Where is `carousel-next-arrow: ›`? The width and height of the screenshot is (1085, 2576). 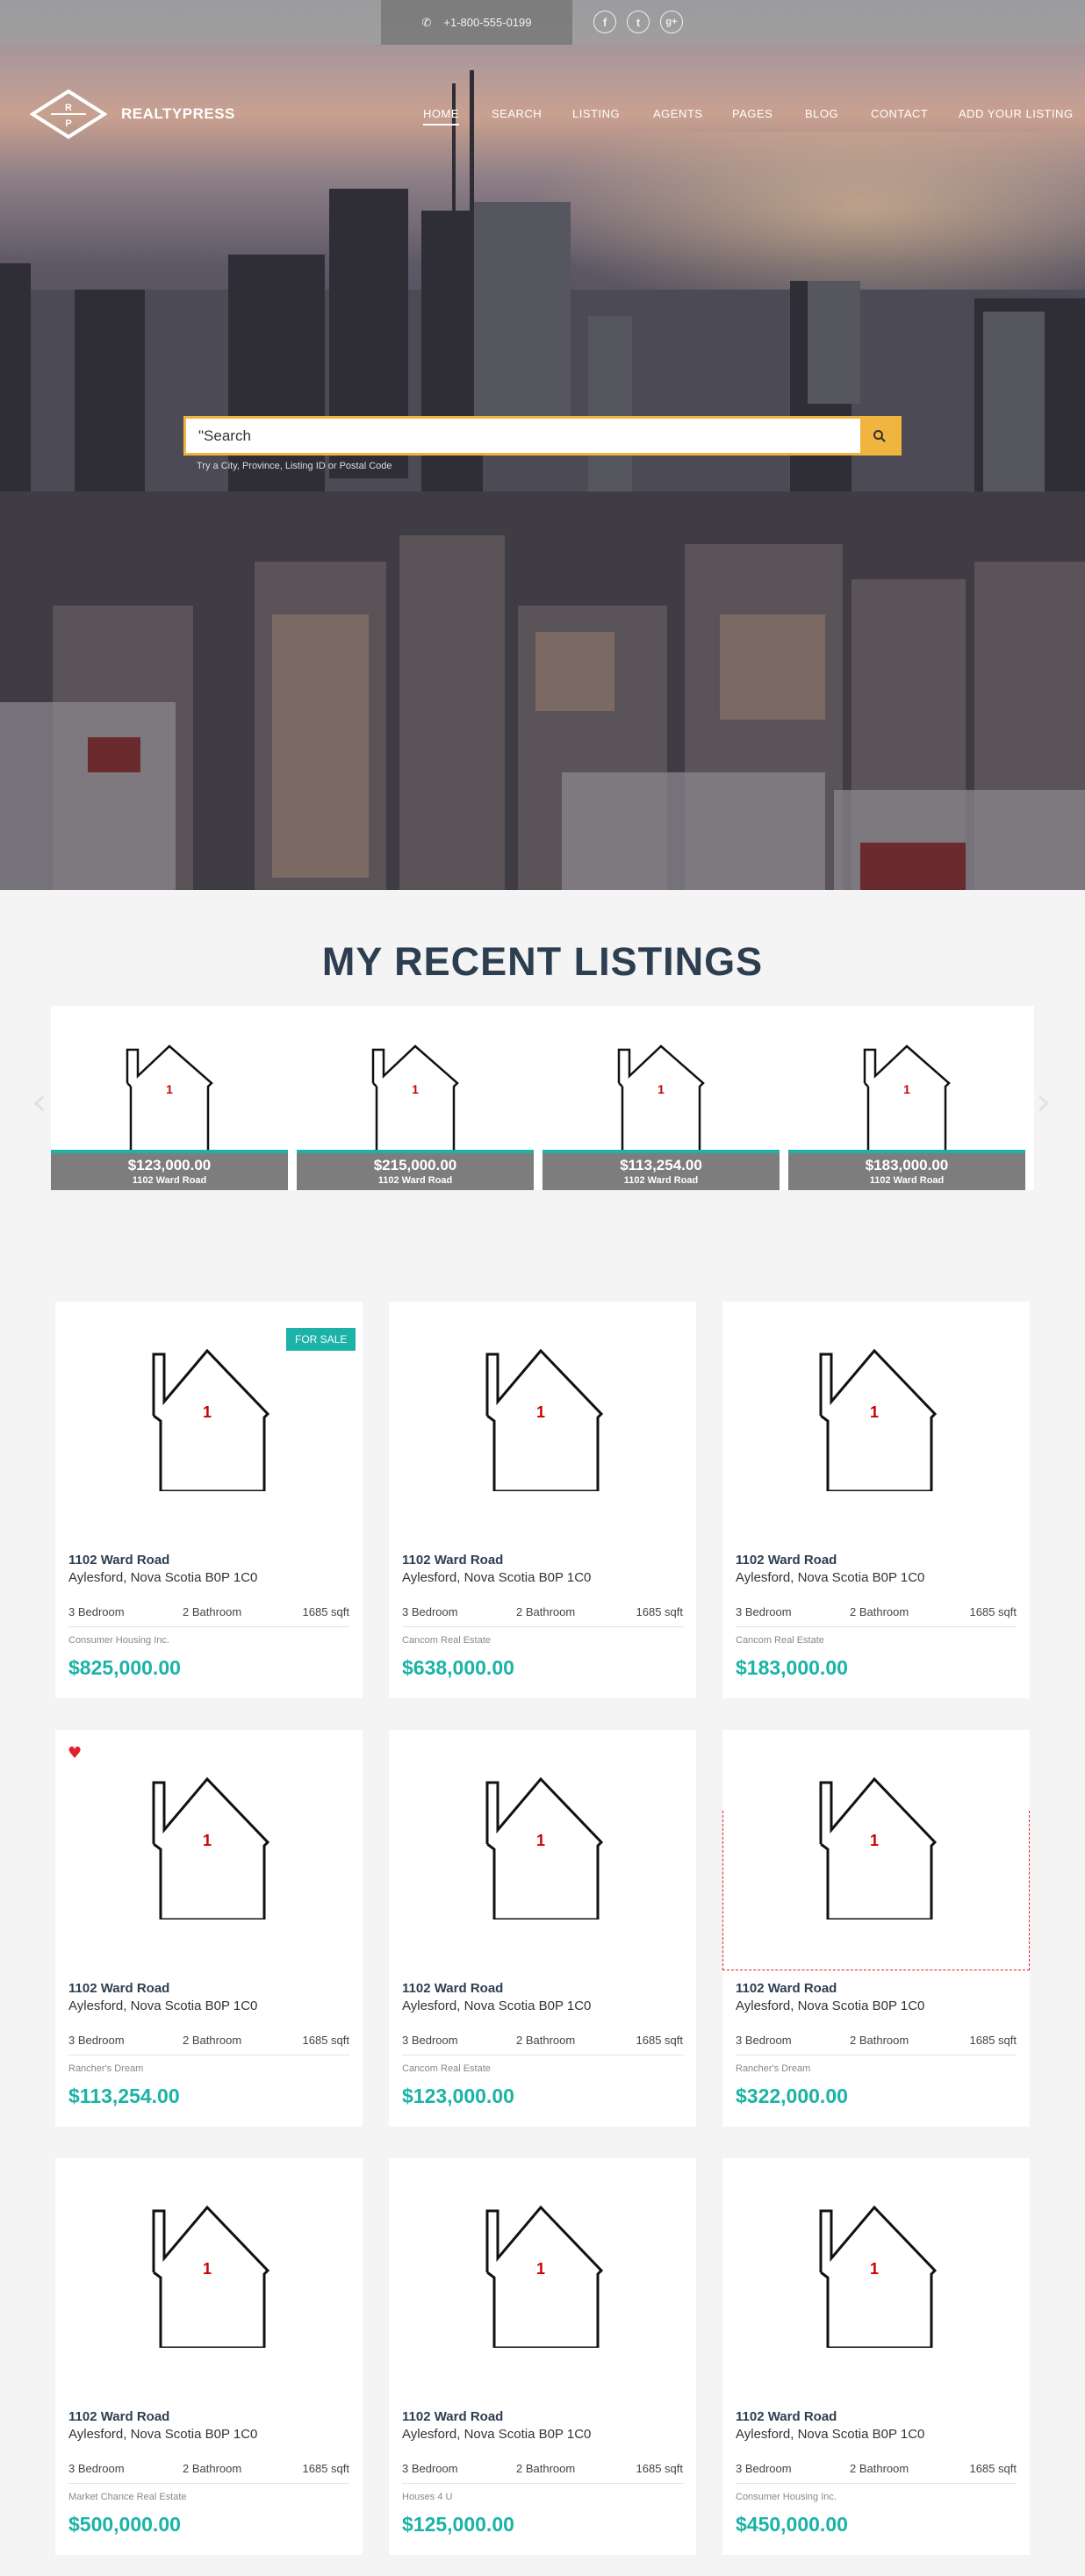 carousel-next-arrow: › is located at coordinates (1044, 1102).